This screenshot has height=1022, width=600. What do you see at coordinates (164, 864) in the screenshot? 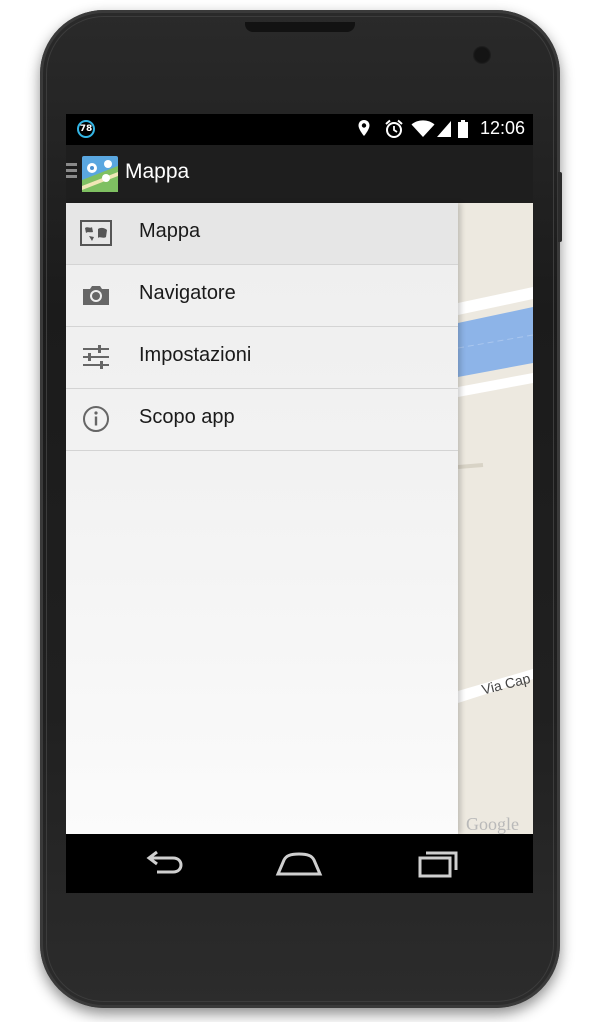
I see `back-icon` at bounding box center [164, 864].